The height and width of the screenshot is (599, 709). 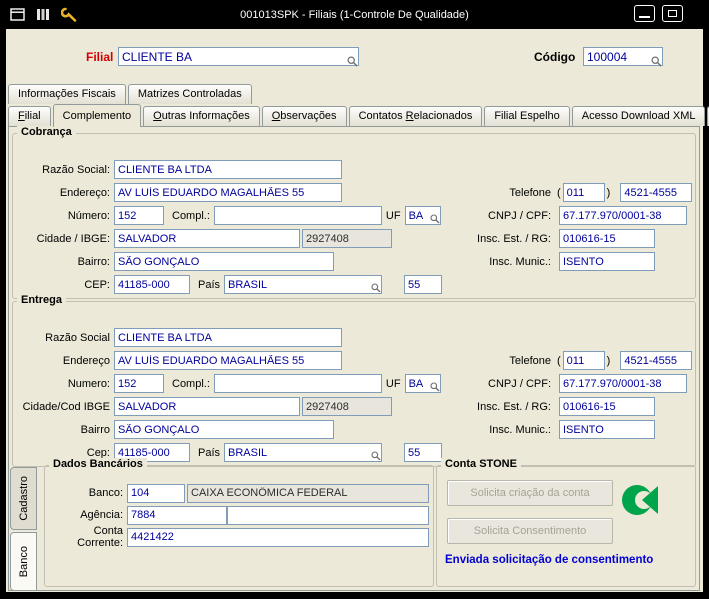 What do you see at coordinates (201, 116) in the screenshot?
I see `tab-outras-informacoes: Outras Informações` at bounding box center [201, 116].